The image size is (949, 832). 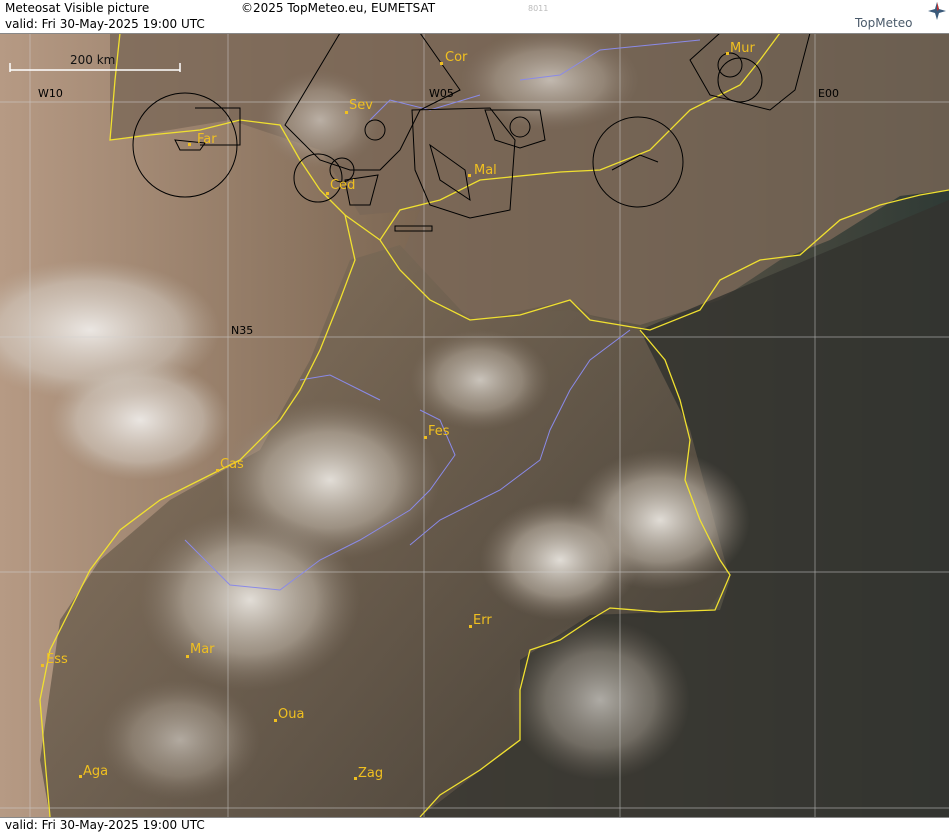 What do you see at coordinates (470, 626) in the screenshot?
I see `city-marker-err` at bounding box center [470, 626].